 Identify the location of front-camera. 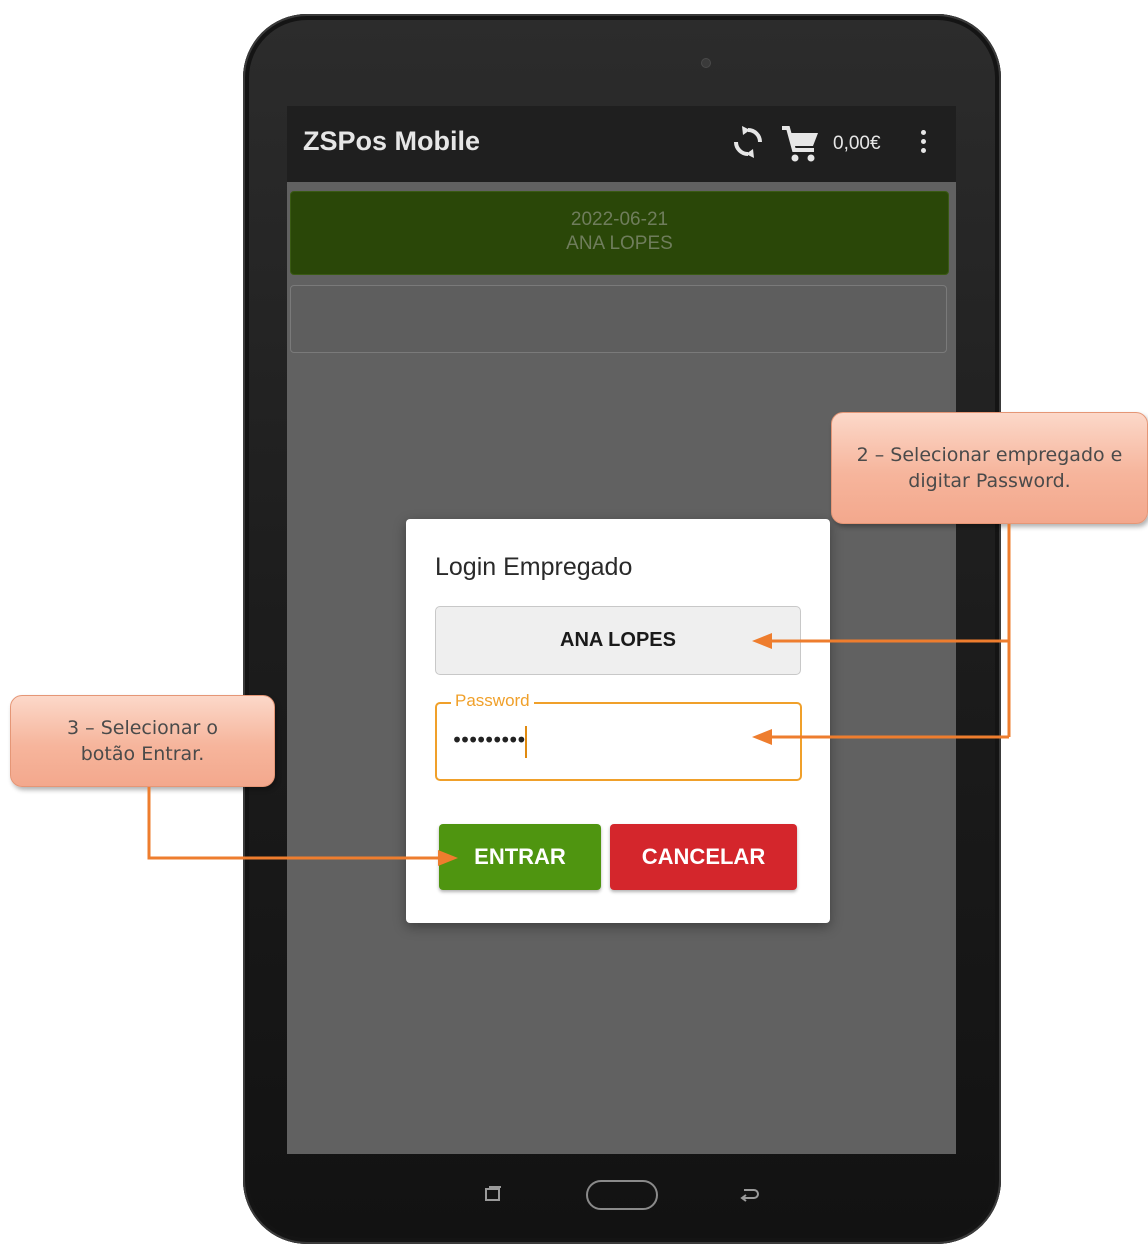
(706, 63).